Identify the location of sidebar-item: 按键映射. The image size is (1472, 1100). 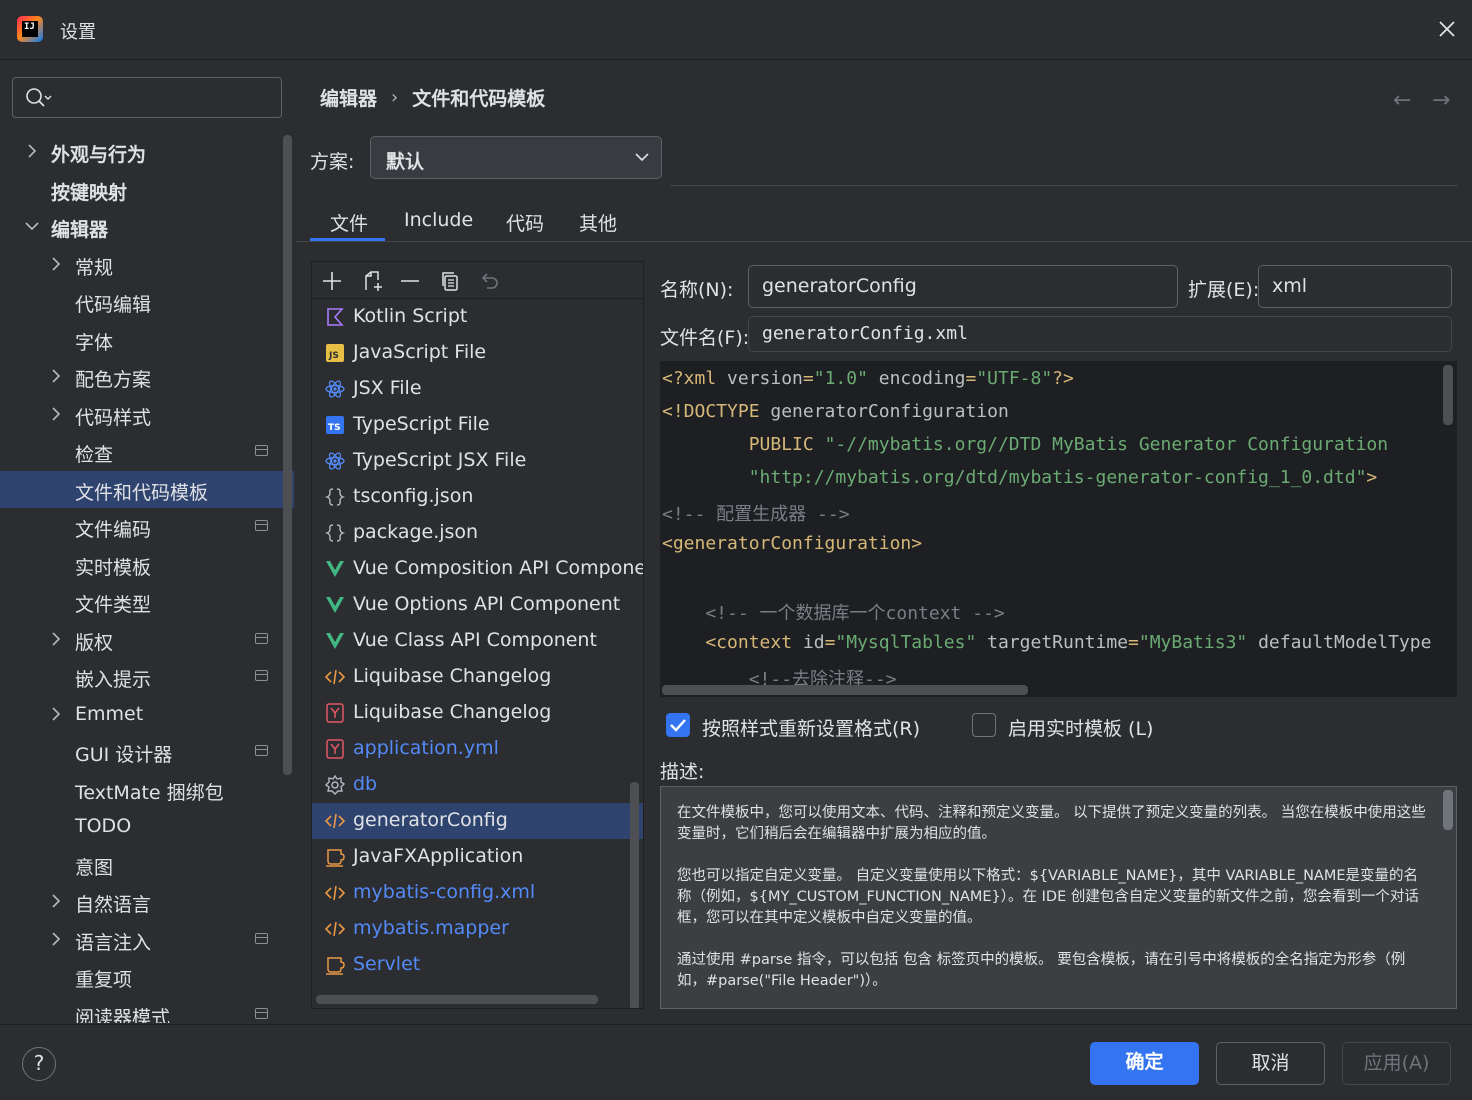
(147, 189).